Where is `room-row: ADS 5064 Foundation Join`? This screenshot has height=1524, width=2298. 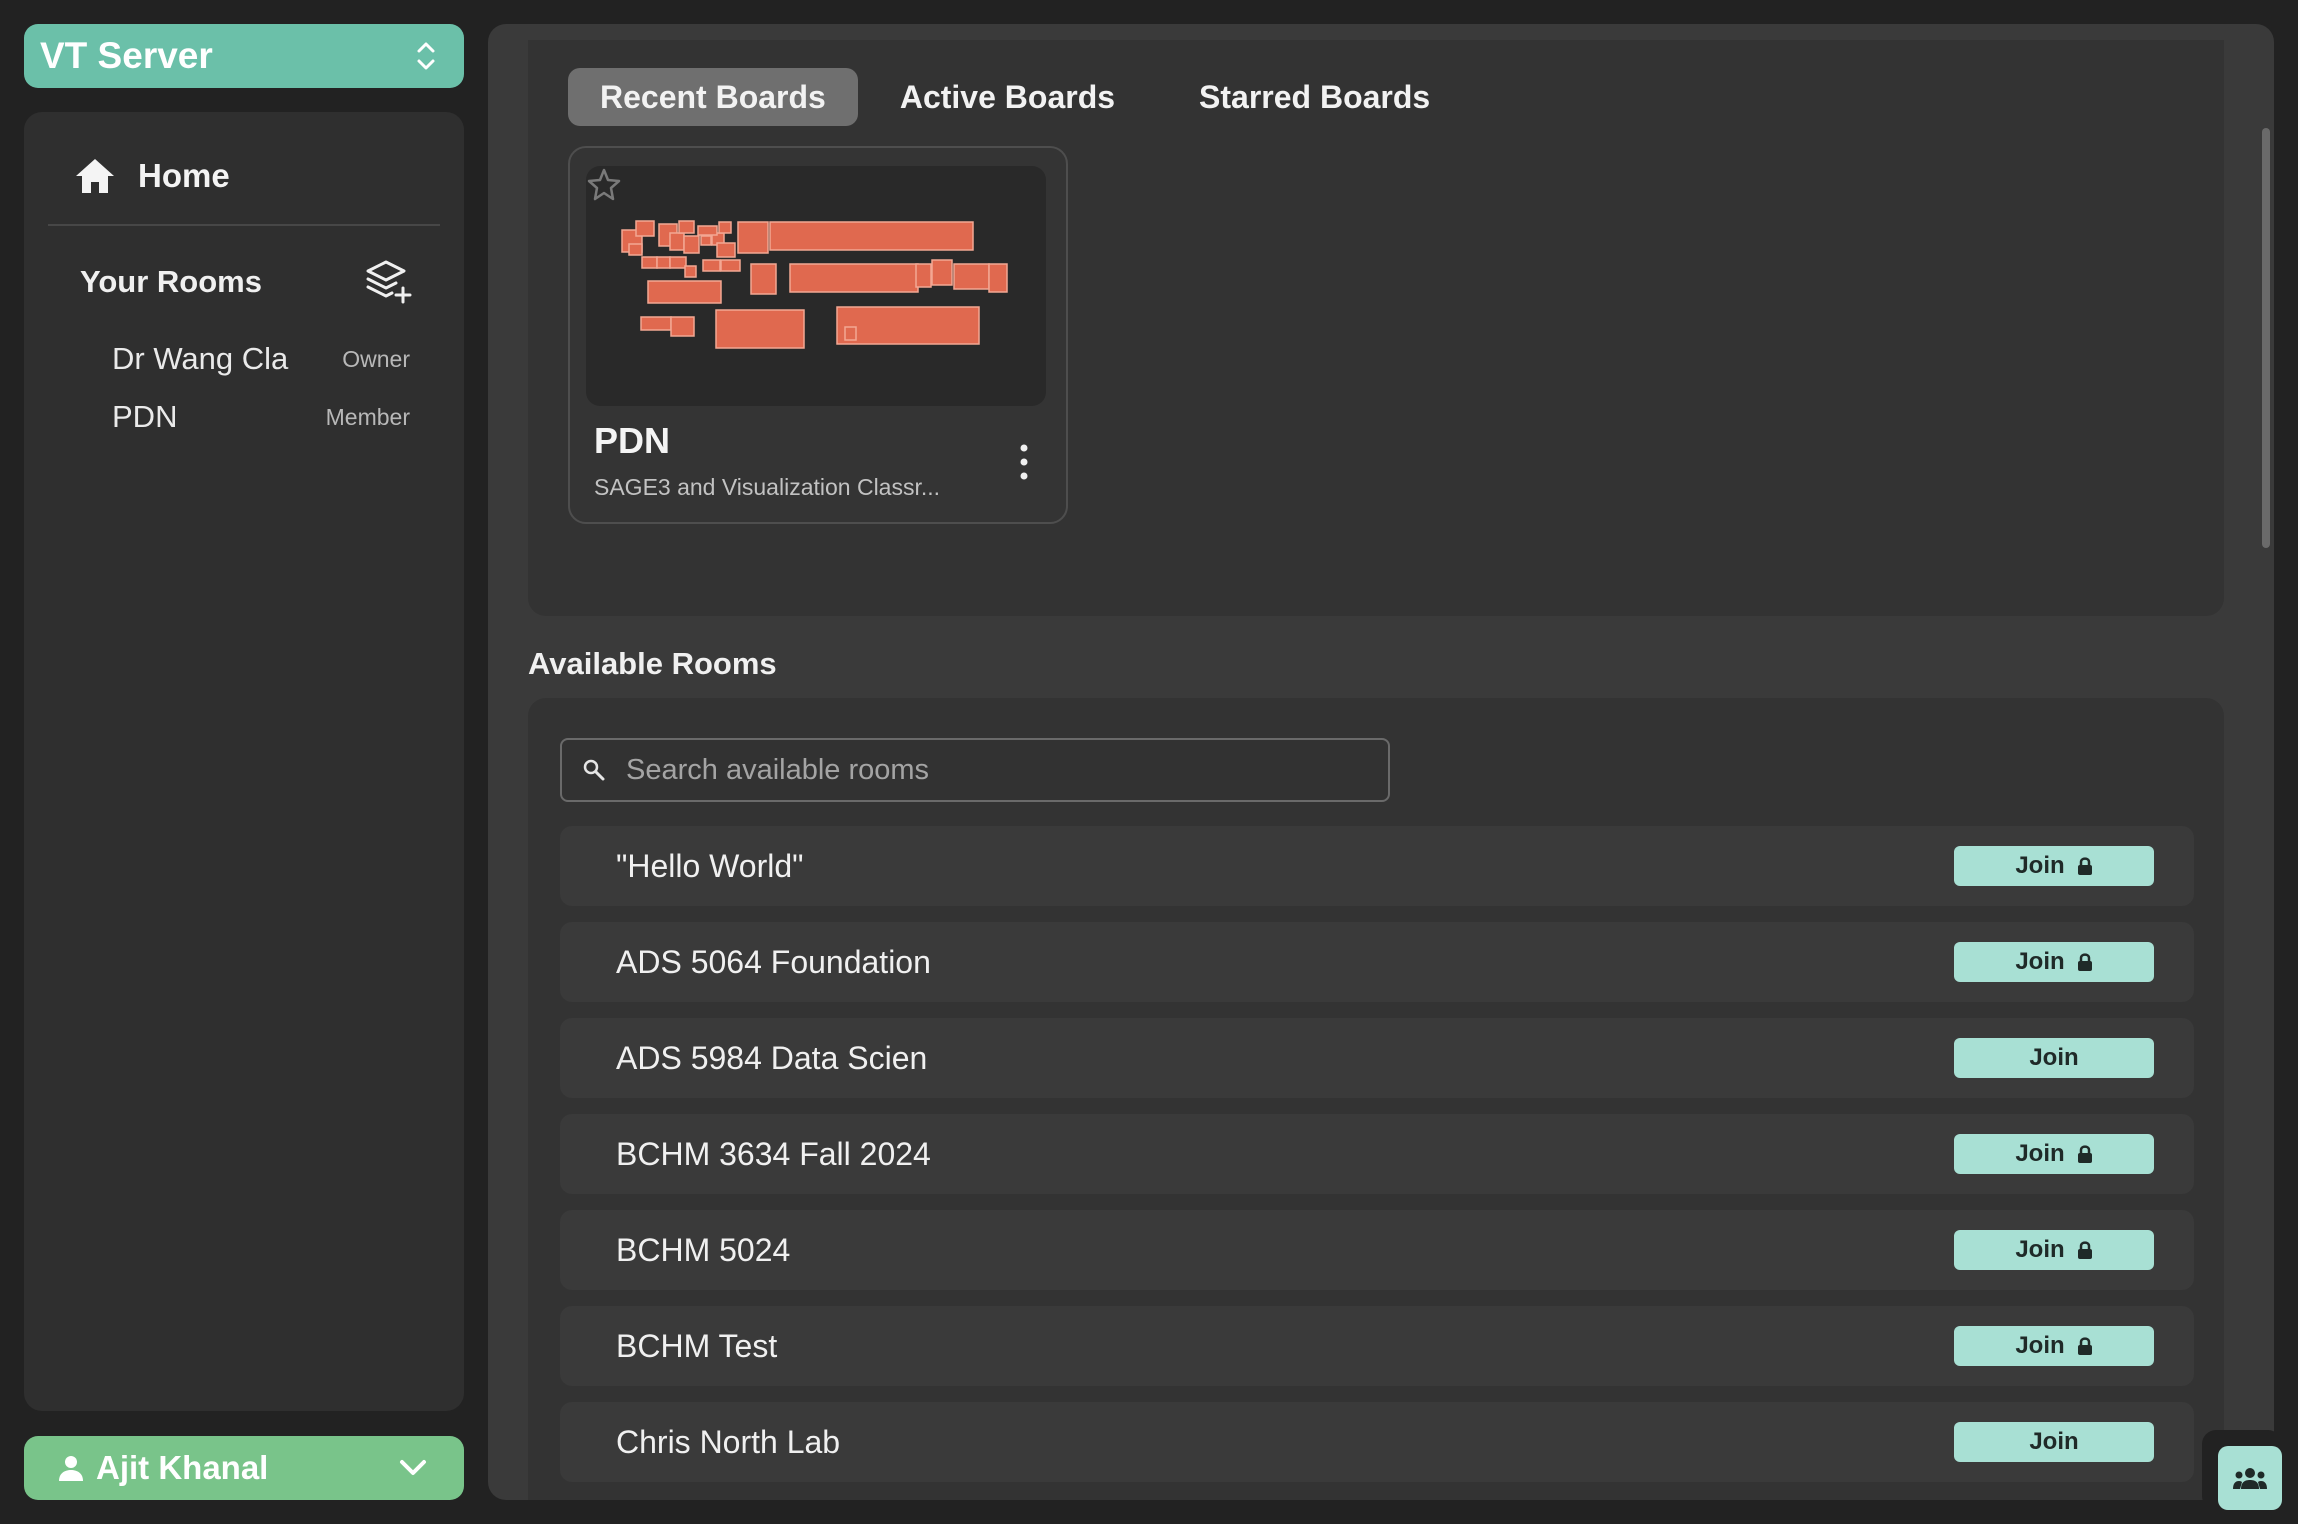 room-row: ADS 5064 Foundation Join is located at coordinates (1377, 962).